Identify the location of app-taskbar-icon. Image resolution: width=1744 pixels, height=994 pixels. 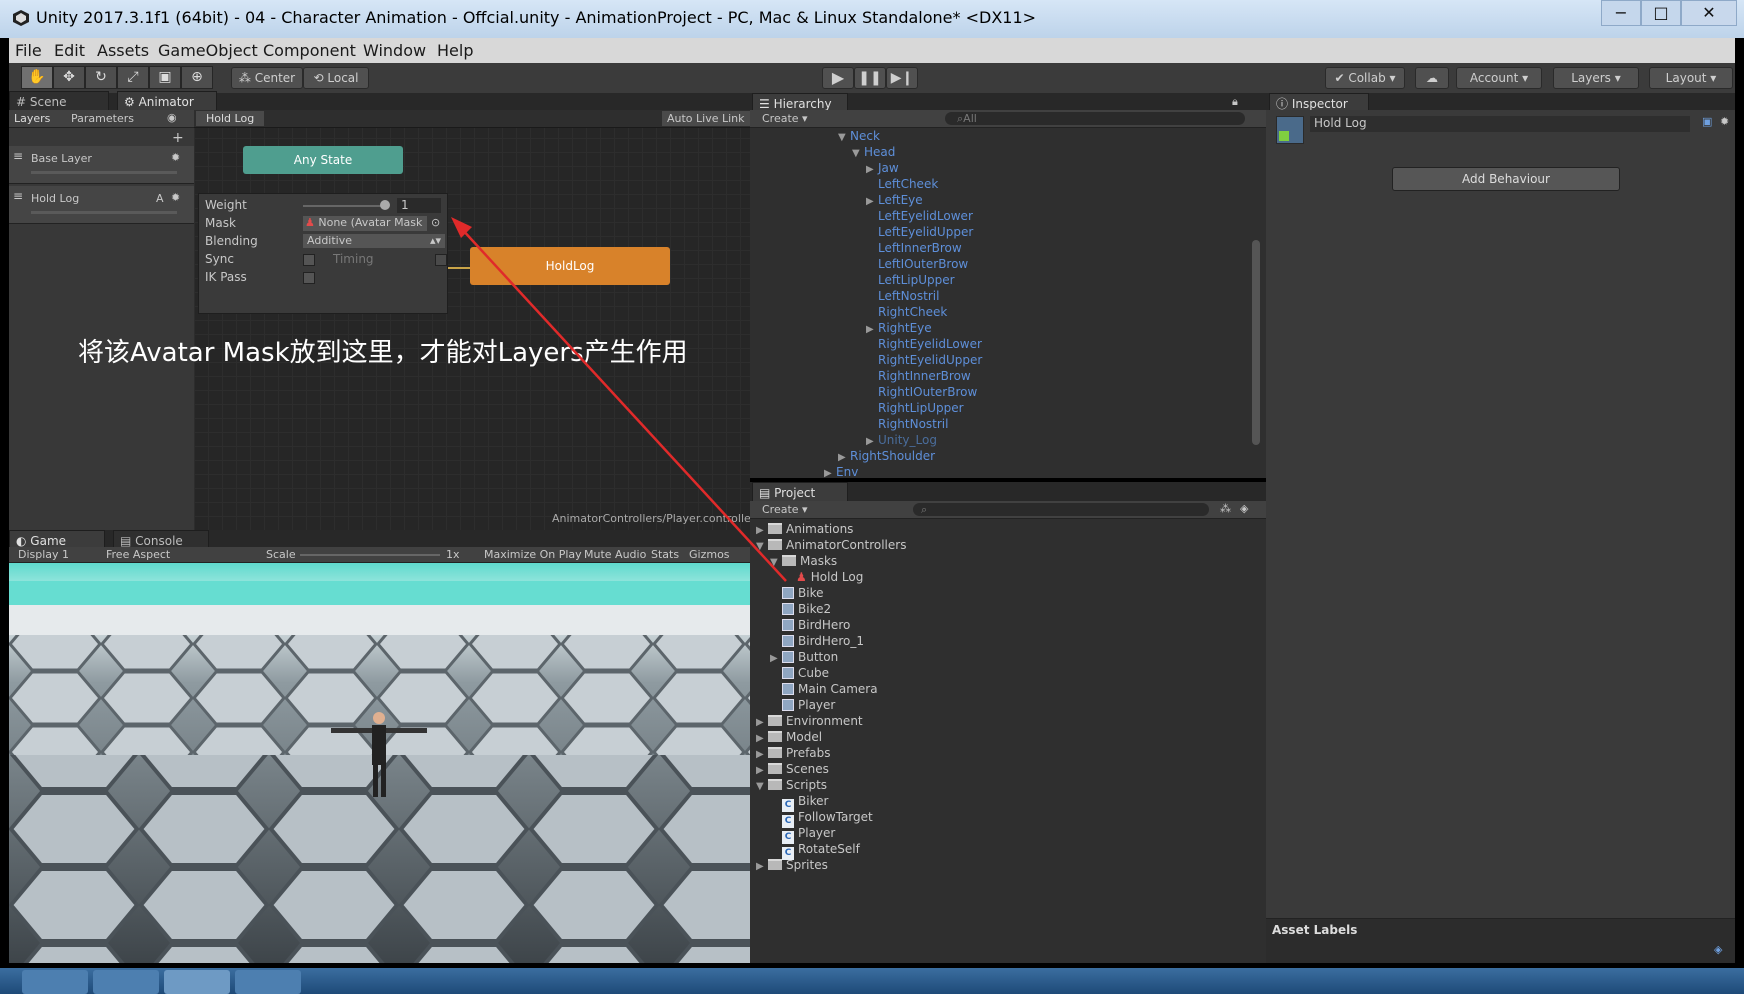
(268, 982).